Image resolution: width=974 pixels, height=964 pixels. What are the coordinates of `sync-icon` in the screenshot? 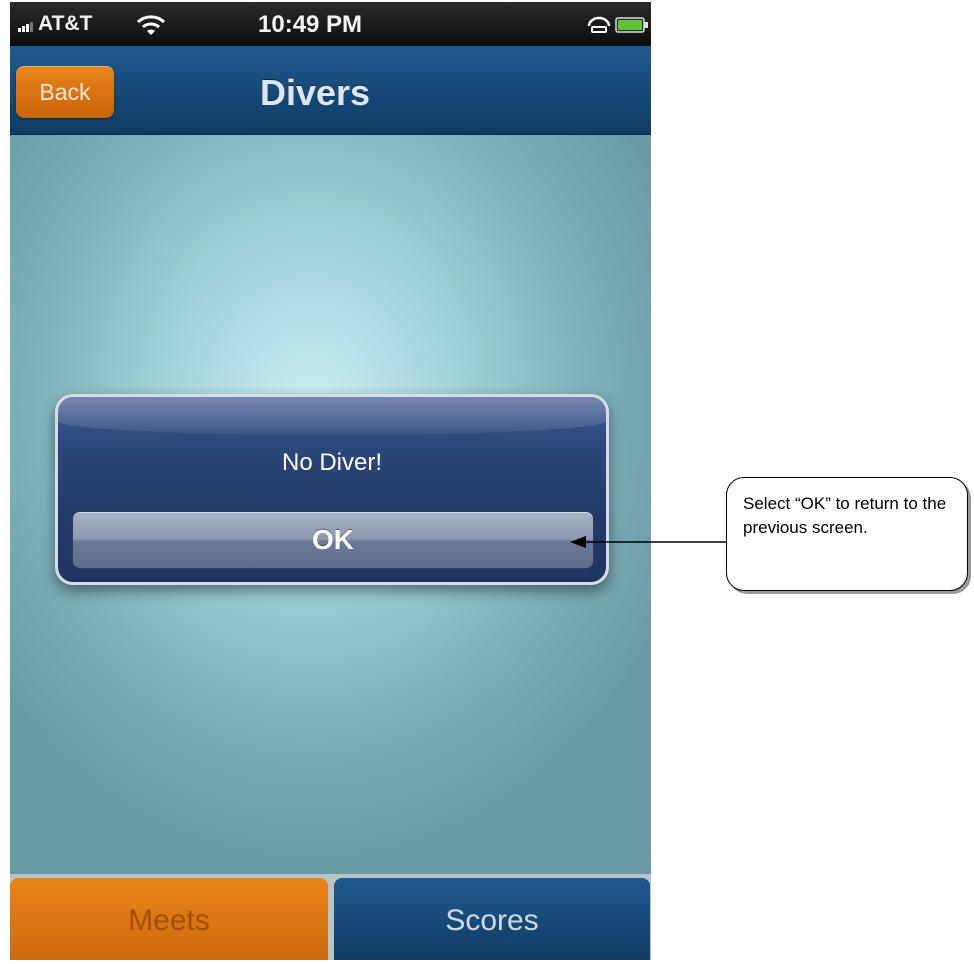 It's located at (599, 24).